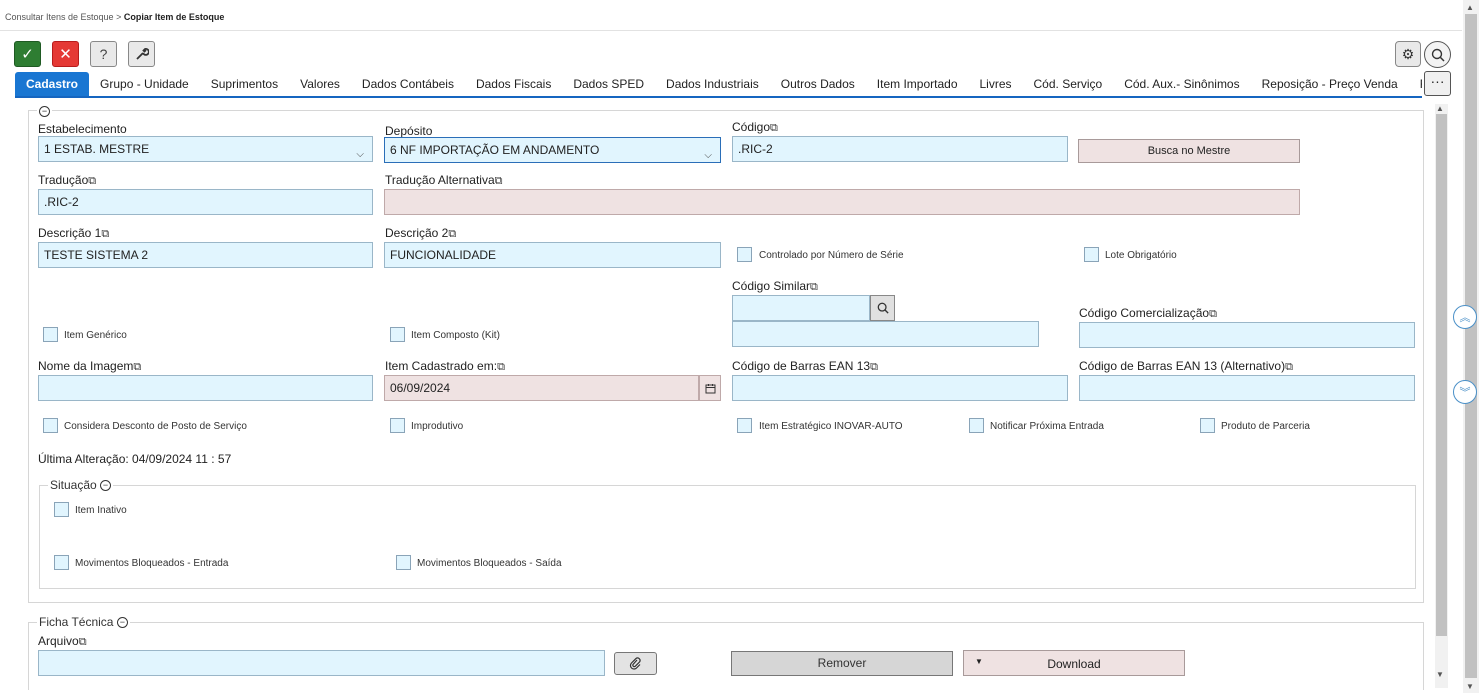  Describe the element at coordinates (495, 150) in the screenshot. I see `deposito-value: 6 NF IMPORTAÇÃO EM ANDAMENTO` at that location.